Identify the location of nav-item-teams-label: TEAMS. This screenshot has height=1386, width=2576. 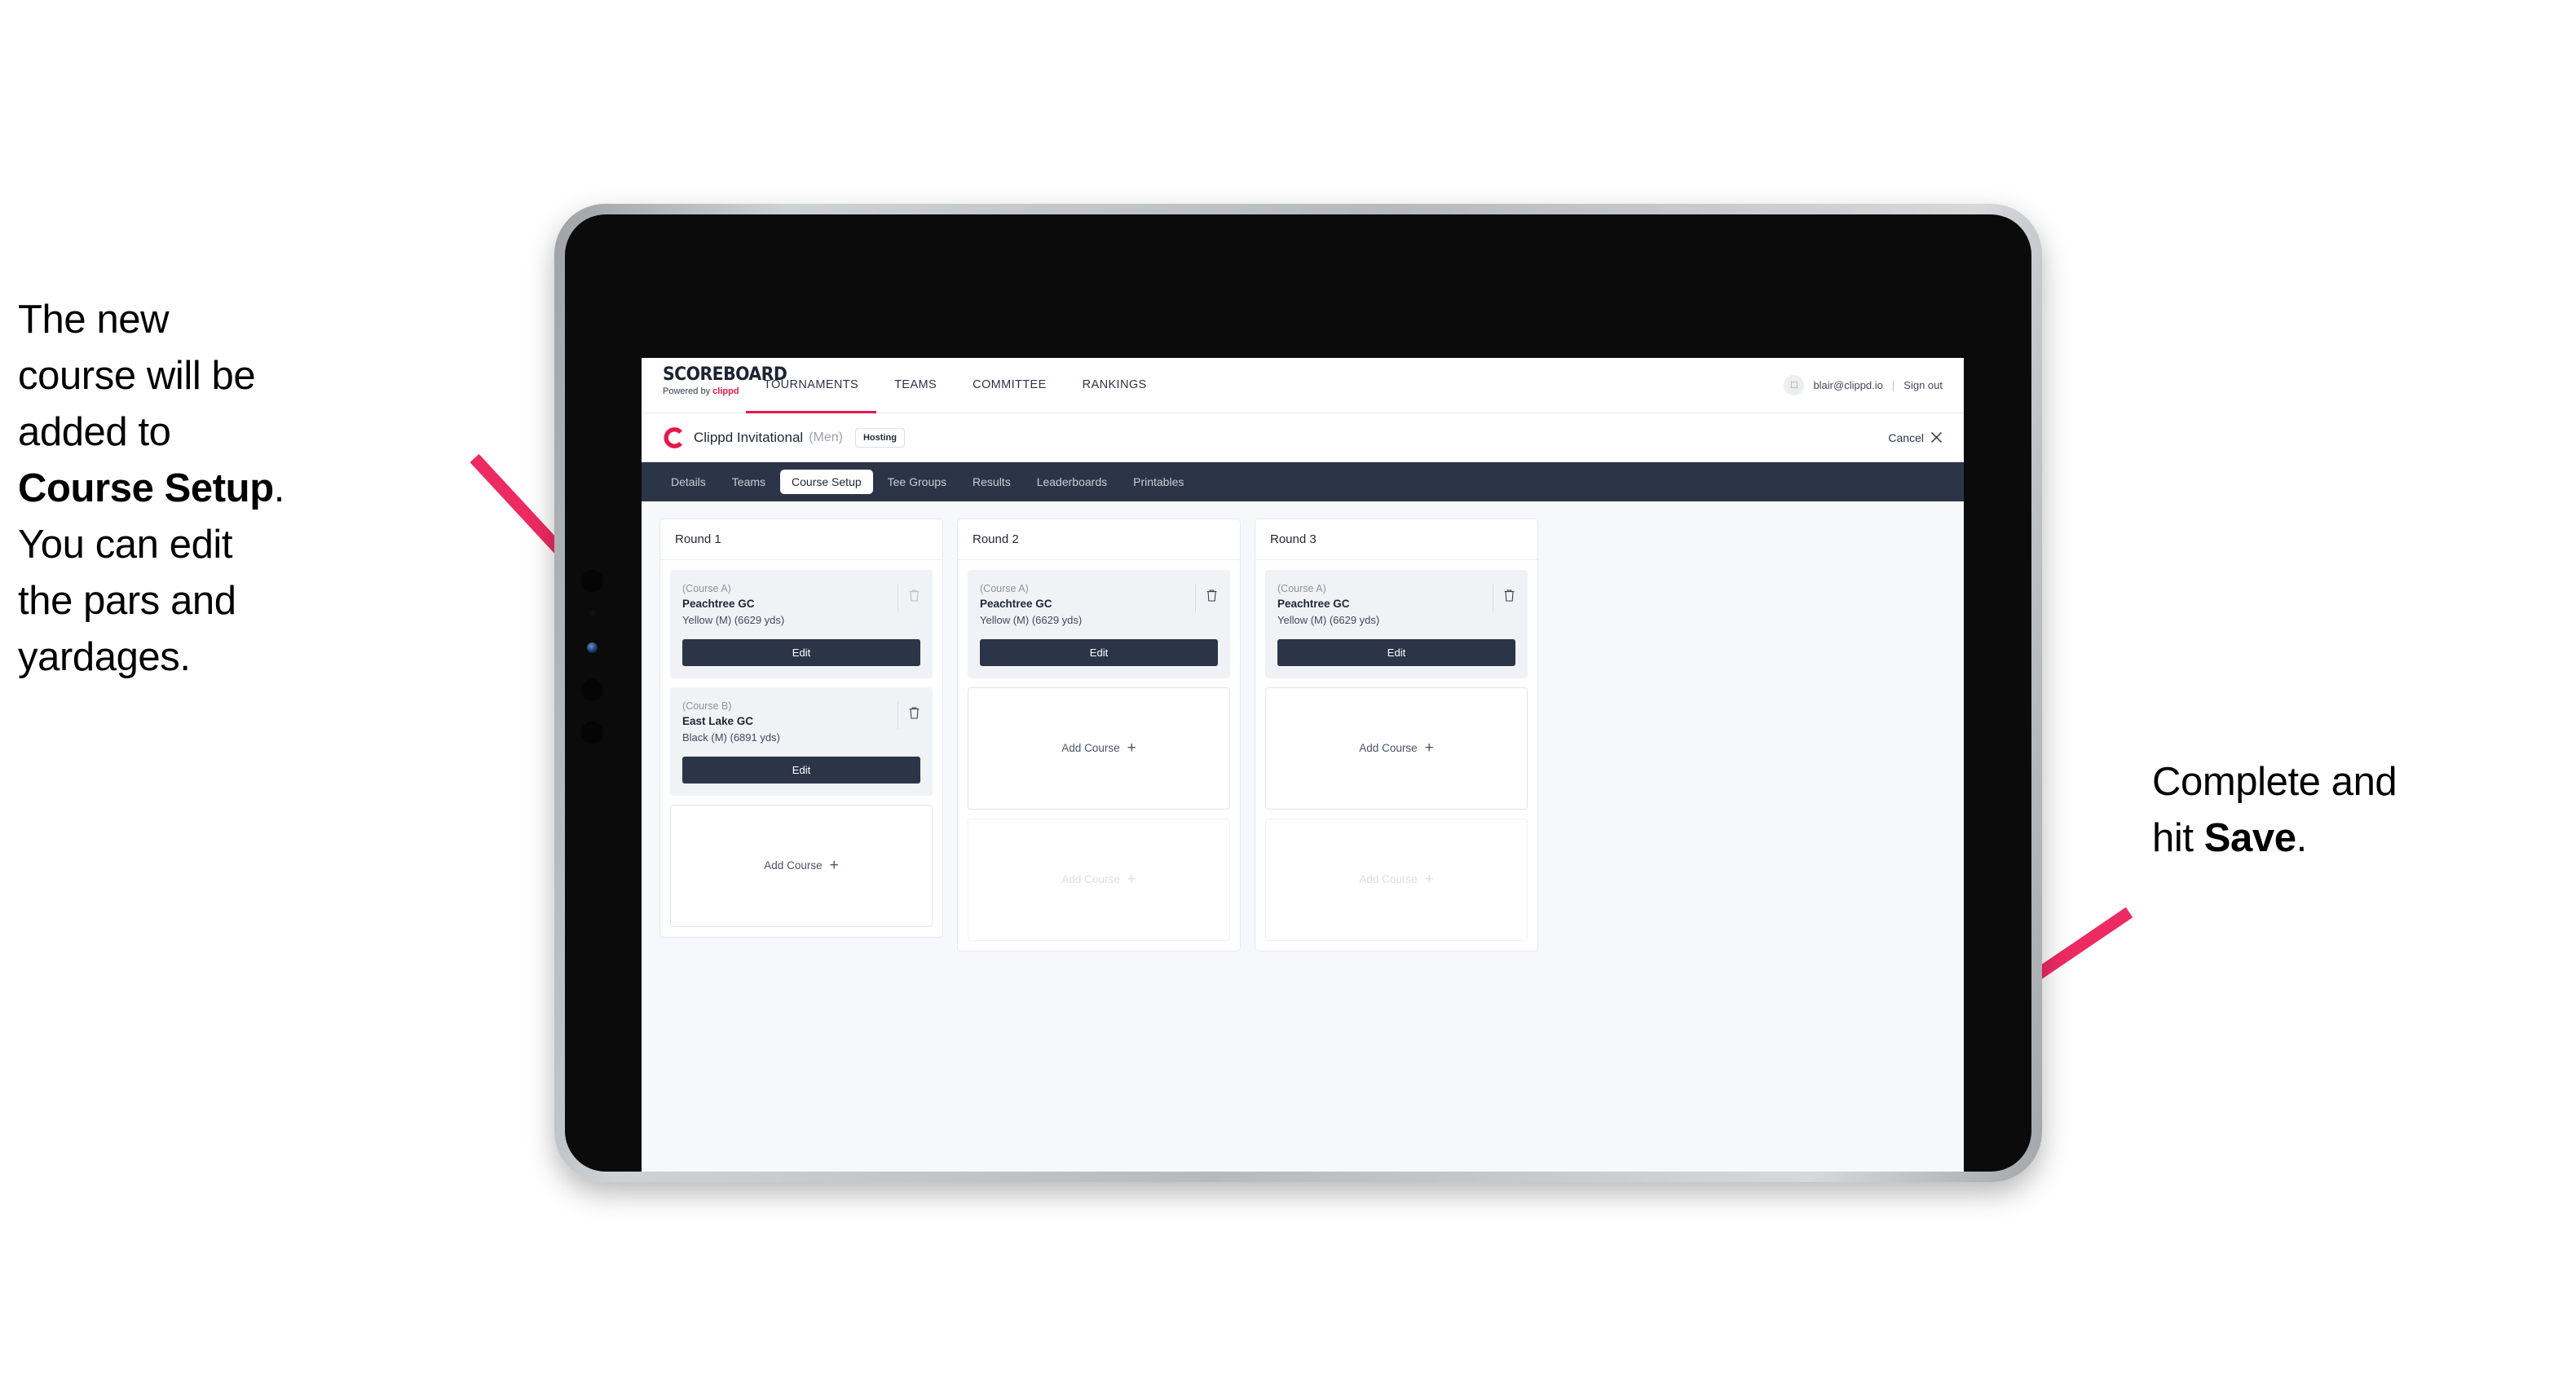
(915, 384).